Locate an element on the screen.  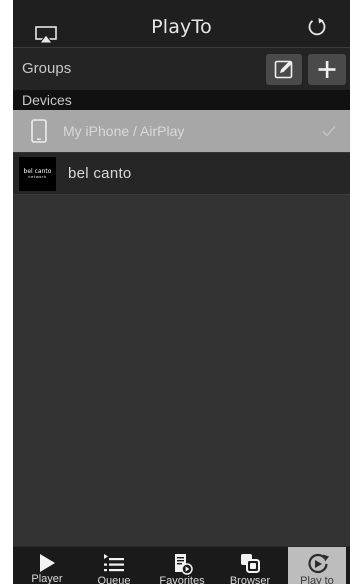
tab-queue: Queue is located at coordinates (114, 565).